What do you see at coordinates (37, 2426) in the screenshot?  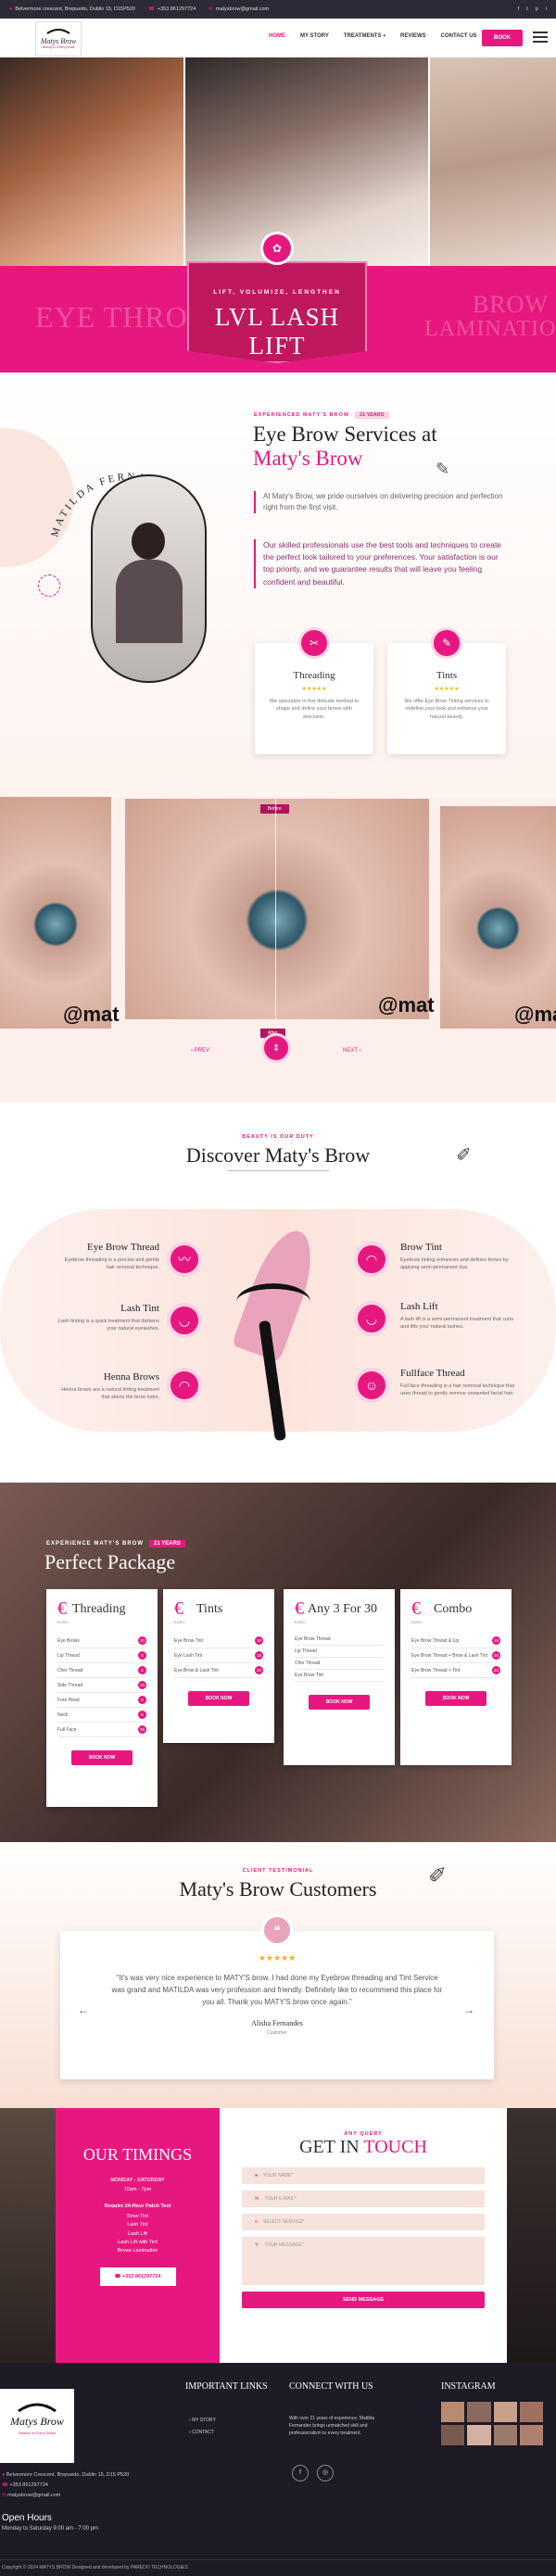 I see `footer-logo: Matys Brow Beauty in Every Detail` at bounding box center [37, 2426].